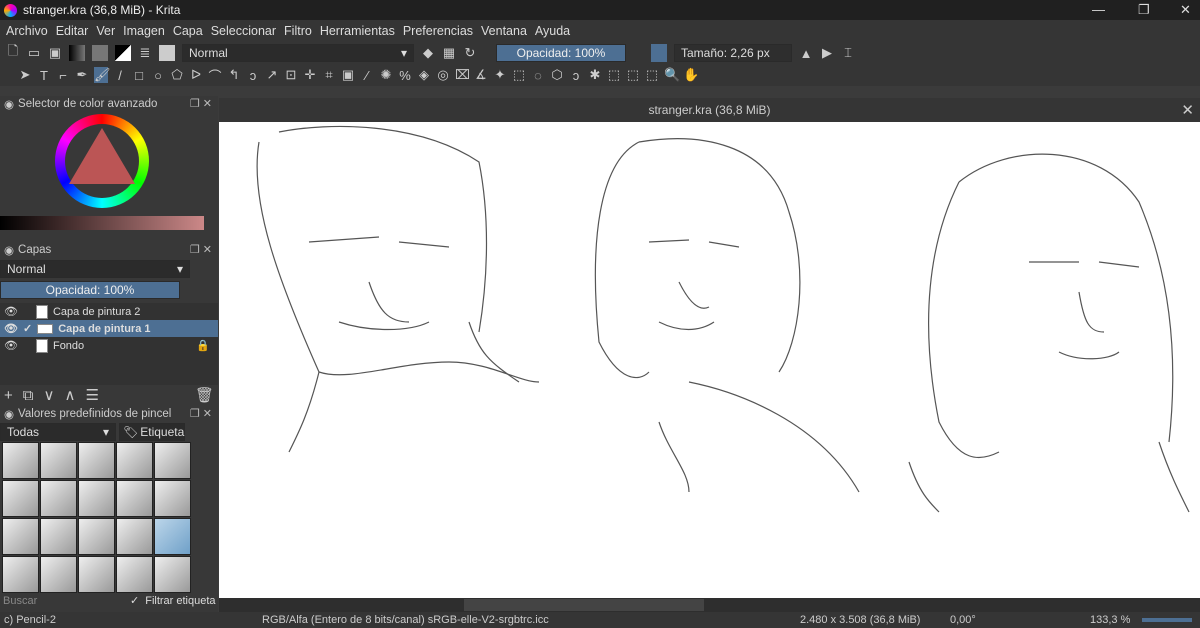 The height and width of the screenshot is (628, 1200). What do you see at coordinates (77, 53) in the screenshot?
I see `gradient-selector` at bounding box center [77, 53].